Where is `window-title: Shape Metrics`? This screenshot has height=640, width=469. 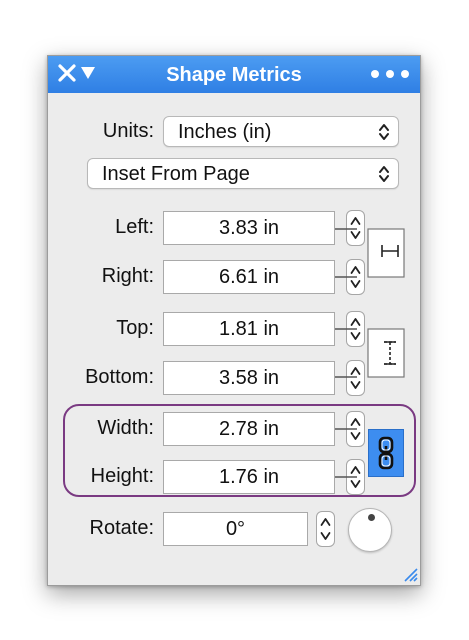
window-title: Shape Metrics is located at coordinates (234, 75).